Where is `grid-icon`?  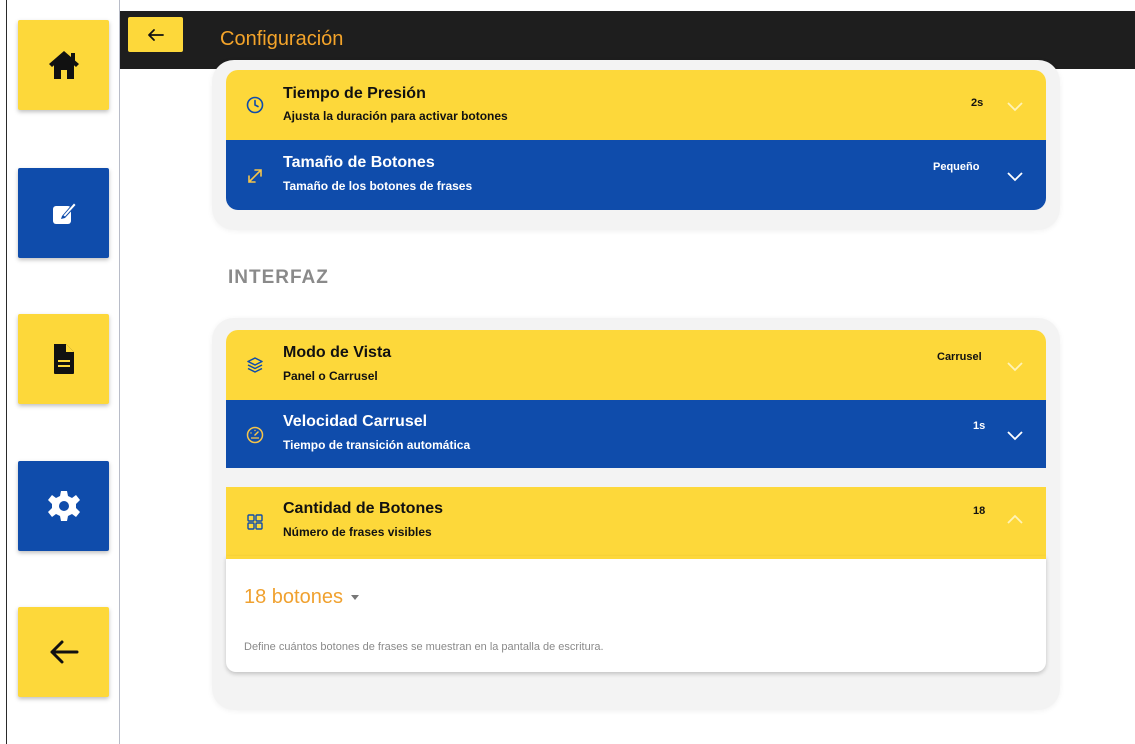 grid-icon is located at coordinates (255, 522).